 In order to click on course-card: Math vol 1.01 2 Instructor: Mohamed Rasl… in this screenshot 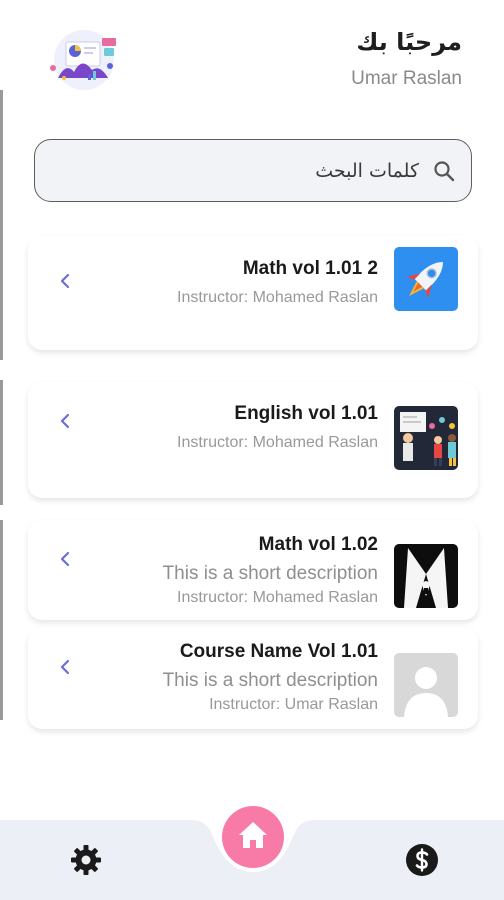, I will do `click(253, 293)`.